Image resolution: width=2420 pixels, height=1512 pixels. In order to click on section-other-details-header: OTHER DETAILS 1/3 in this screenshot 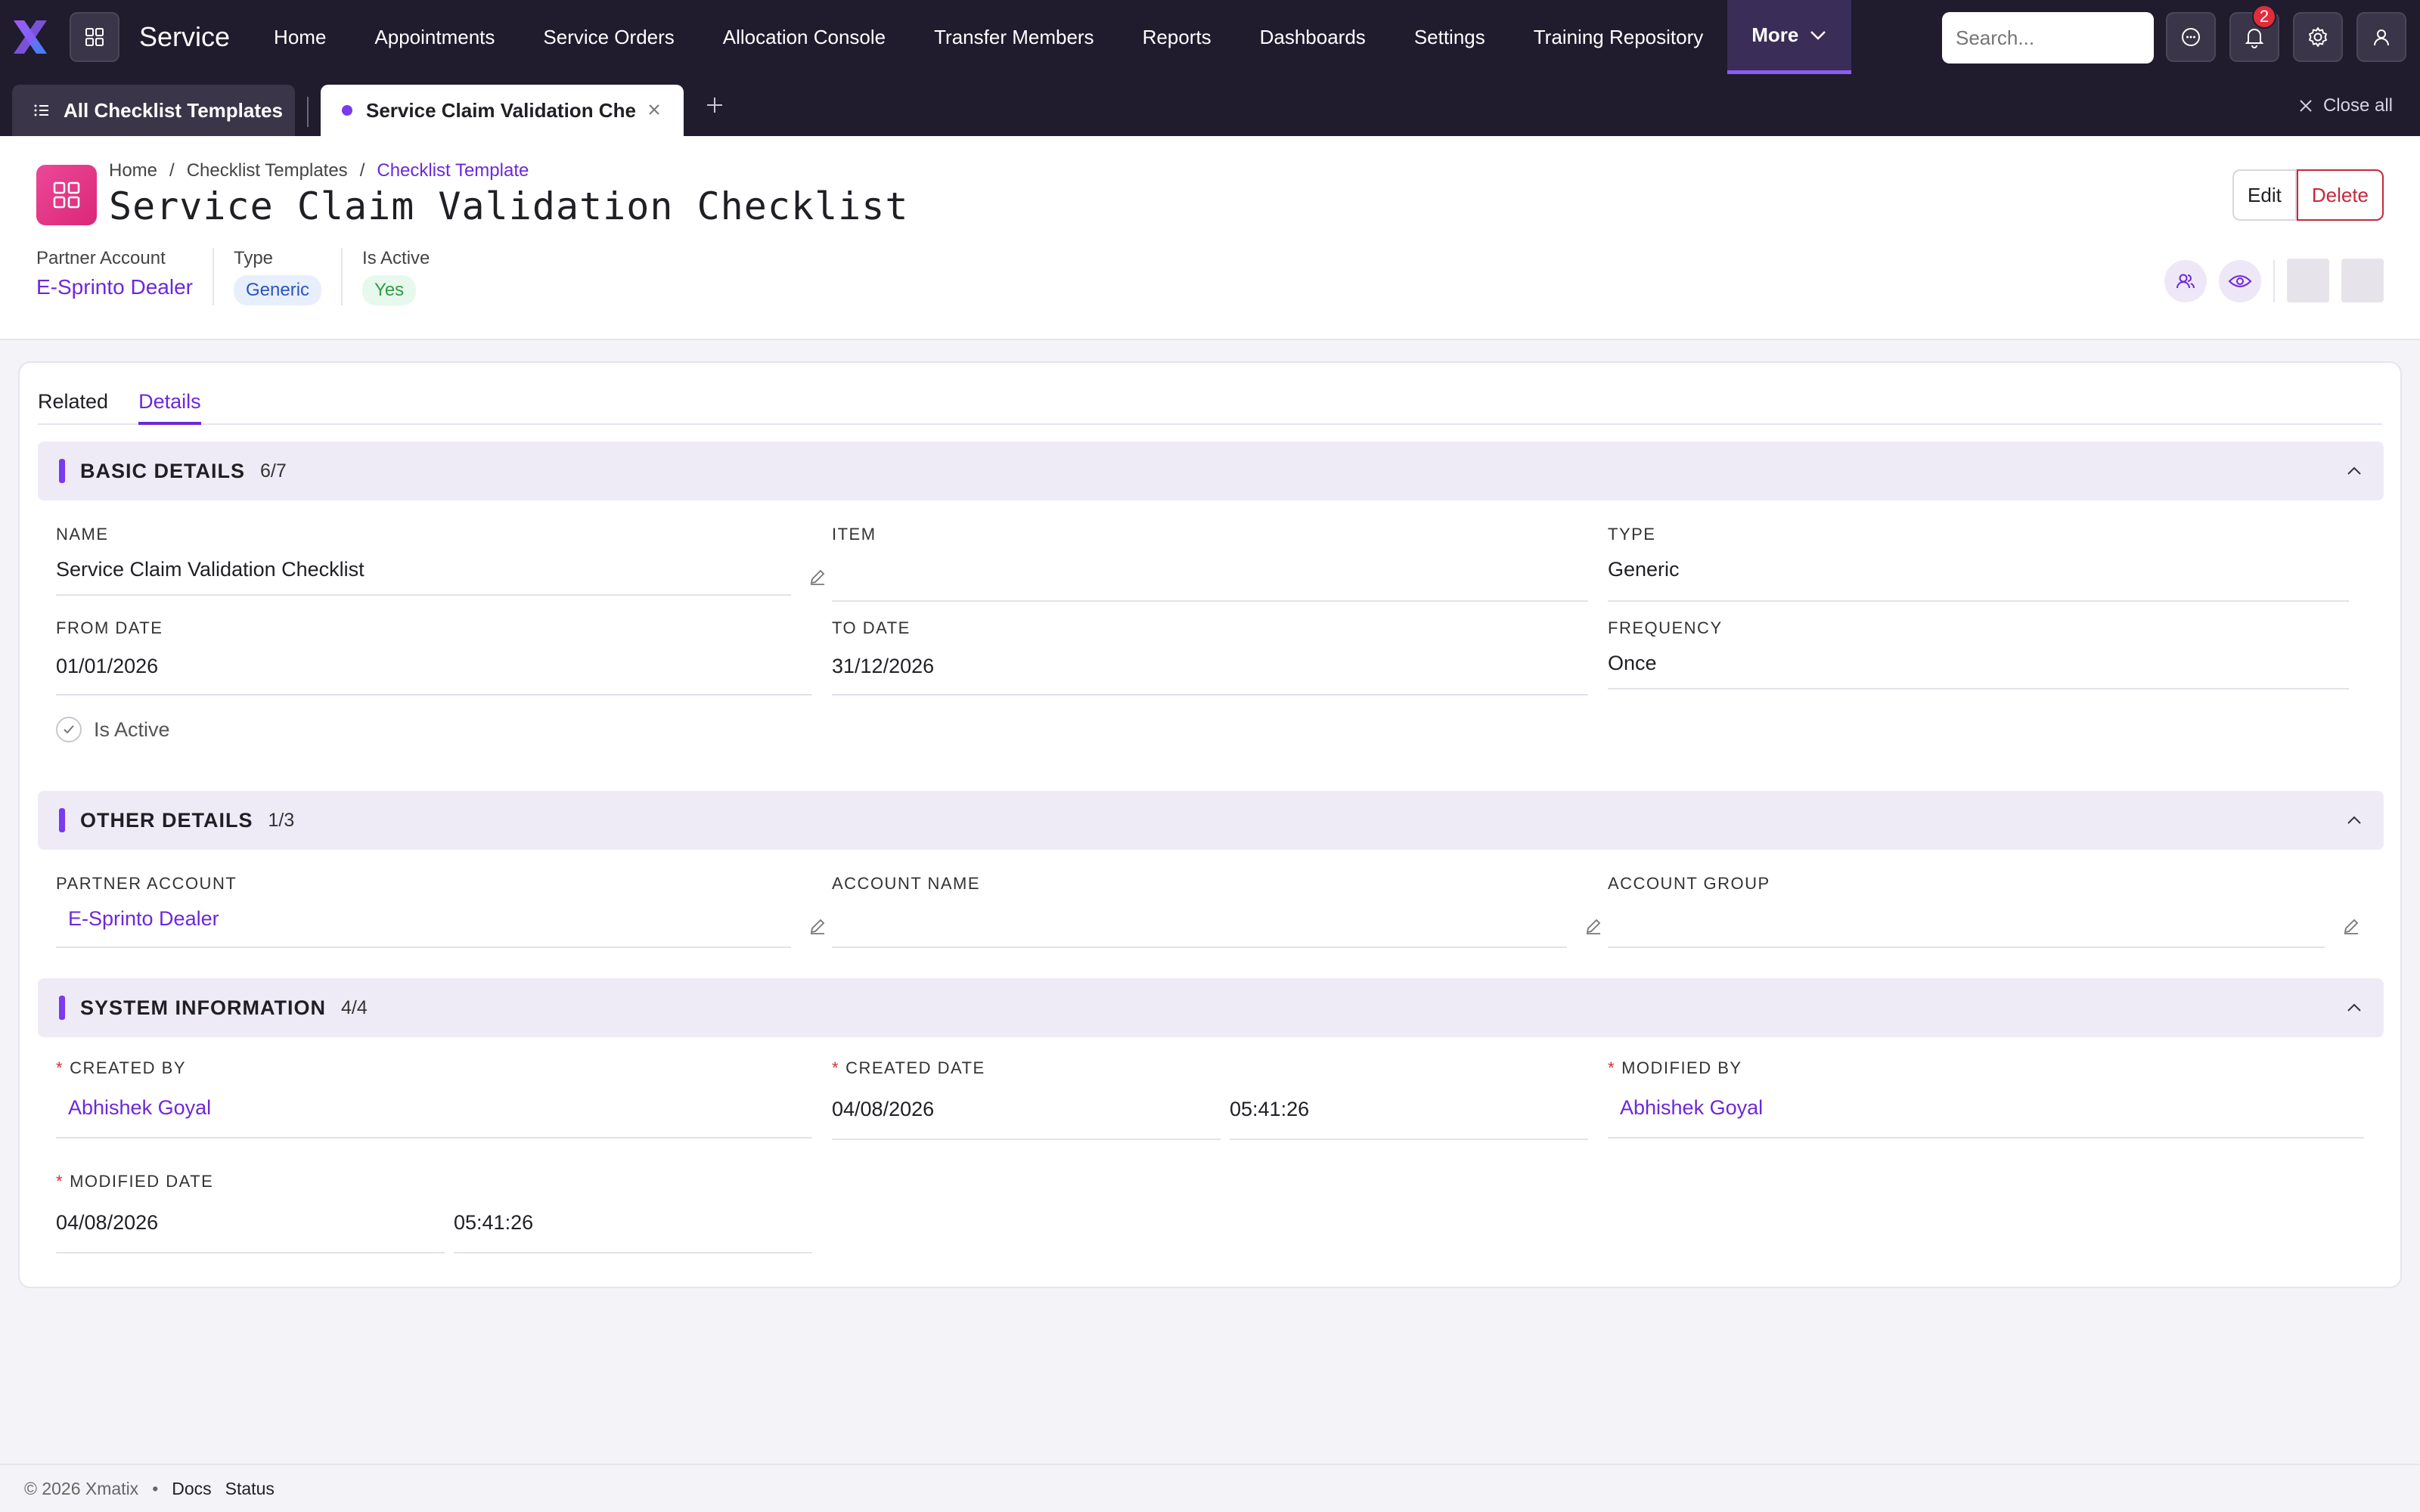, I will do `click(1211, 820)`.